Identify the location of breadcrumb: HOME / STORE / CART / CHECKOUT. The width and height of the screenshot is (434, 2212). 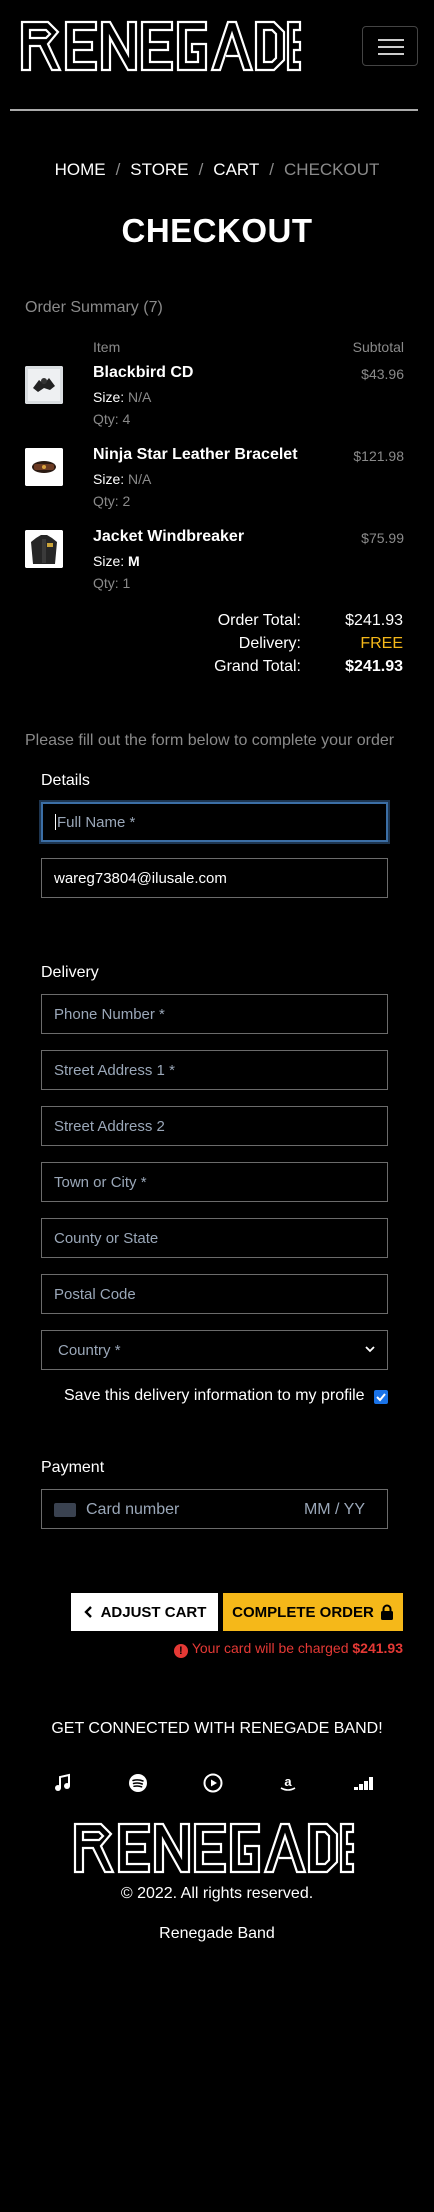
(217, 169).